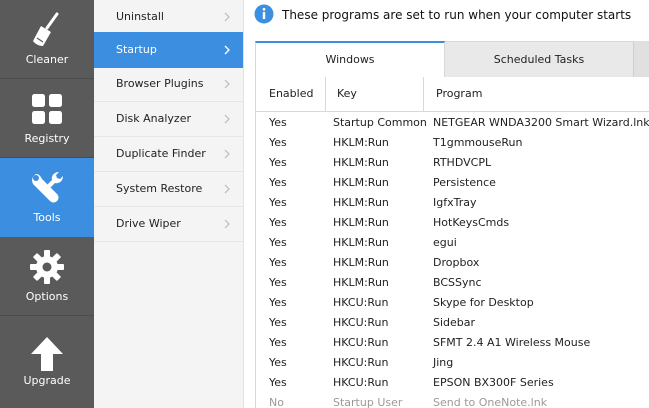 The image size is (649, 408). Describe the element at coordinates (368, 402) in the screenshot. I see `cell-key: Startup User` at that location.